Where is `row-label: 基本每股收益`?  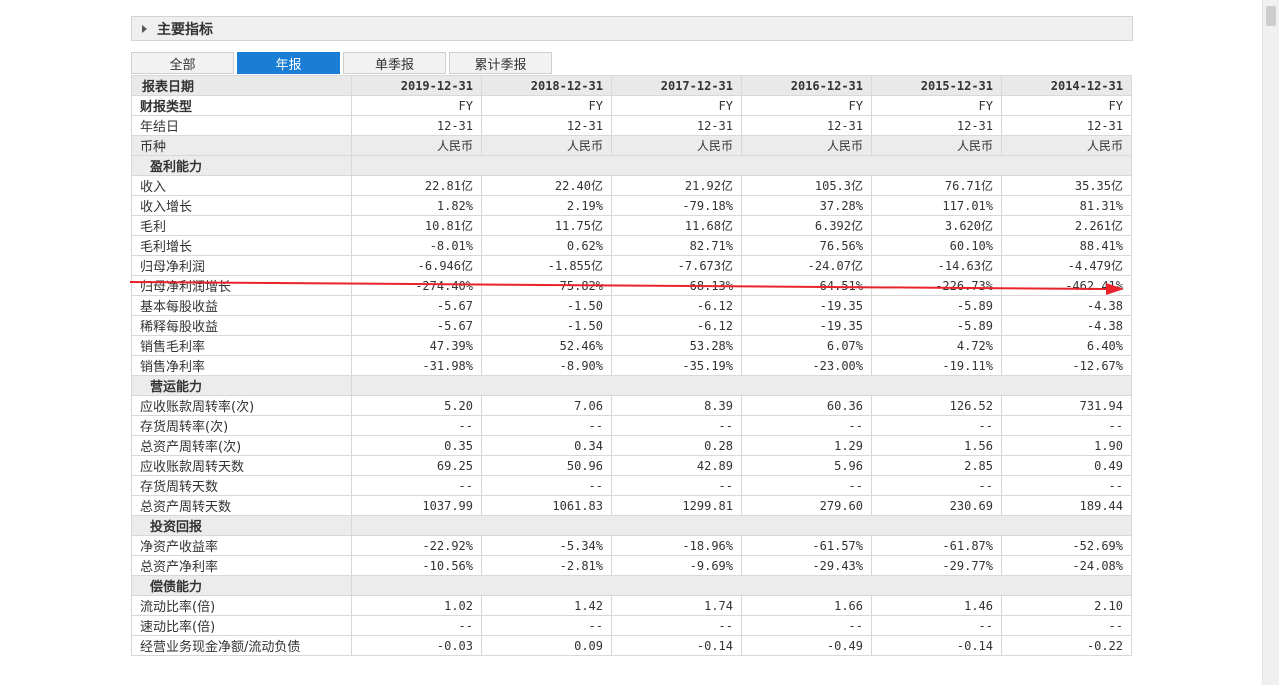 row-label: 基本每股收益 is located at coordinates (241, 305).